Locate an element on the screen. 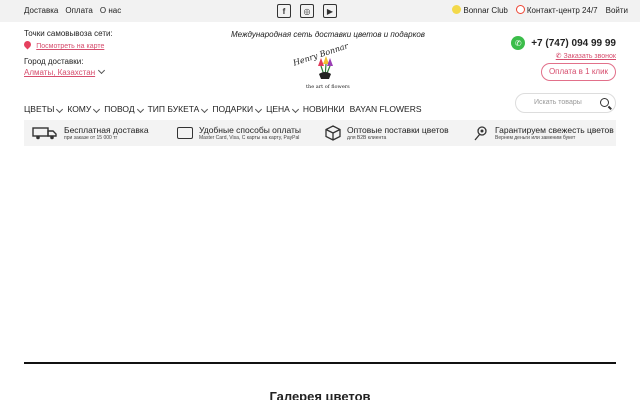 The image size is (640, 400). feature-subtitle: для B2B клиента is located at coordinates (367, 137).